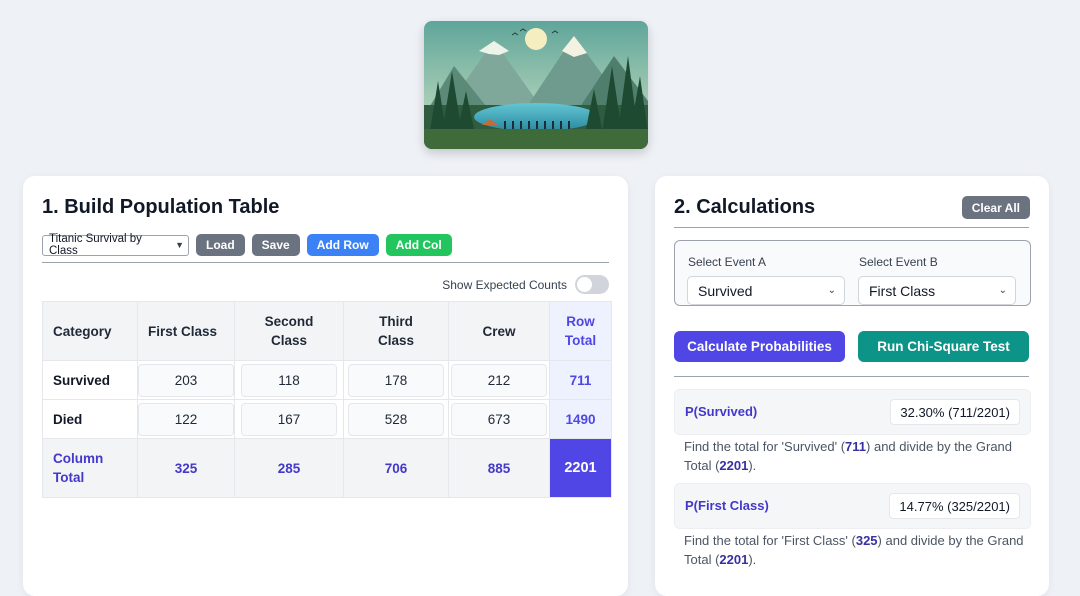  Describe the element at coordinates (499, 468) in the screenshot. I see `column-total-value: 885` at that location.